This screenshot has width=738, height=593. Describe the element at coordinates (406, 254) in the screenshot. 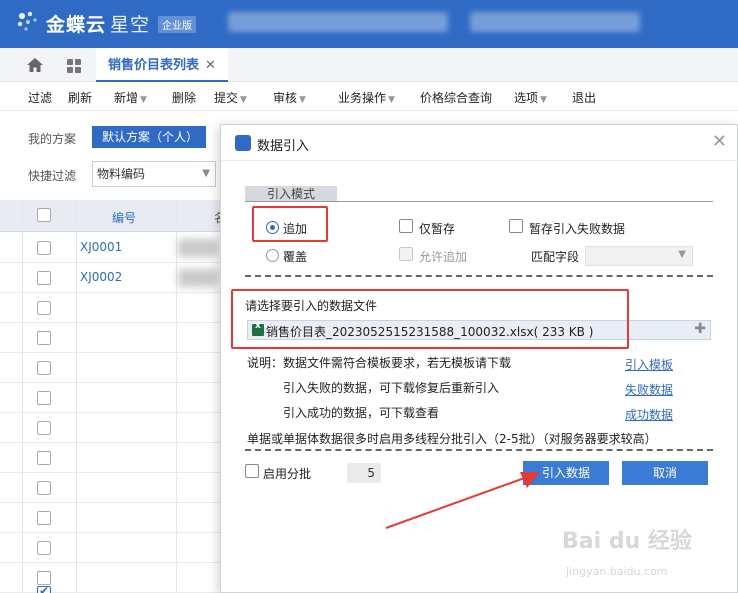

I see `allow-append-checkbox` at that location.